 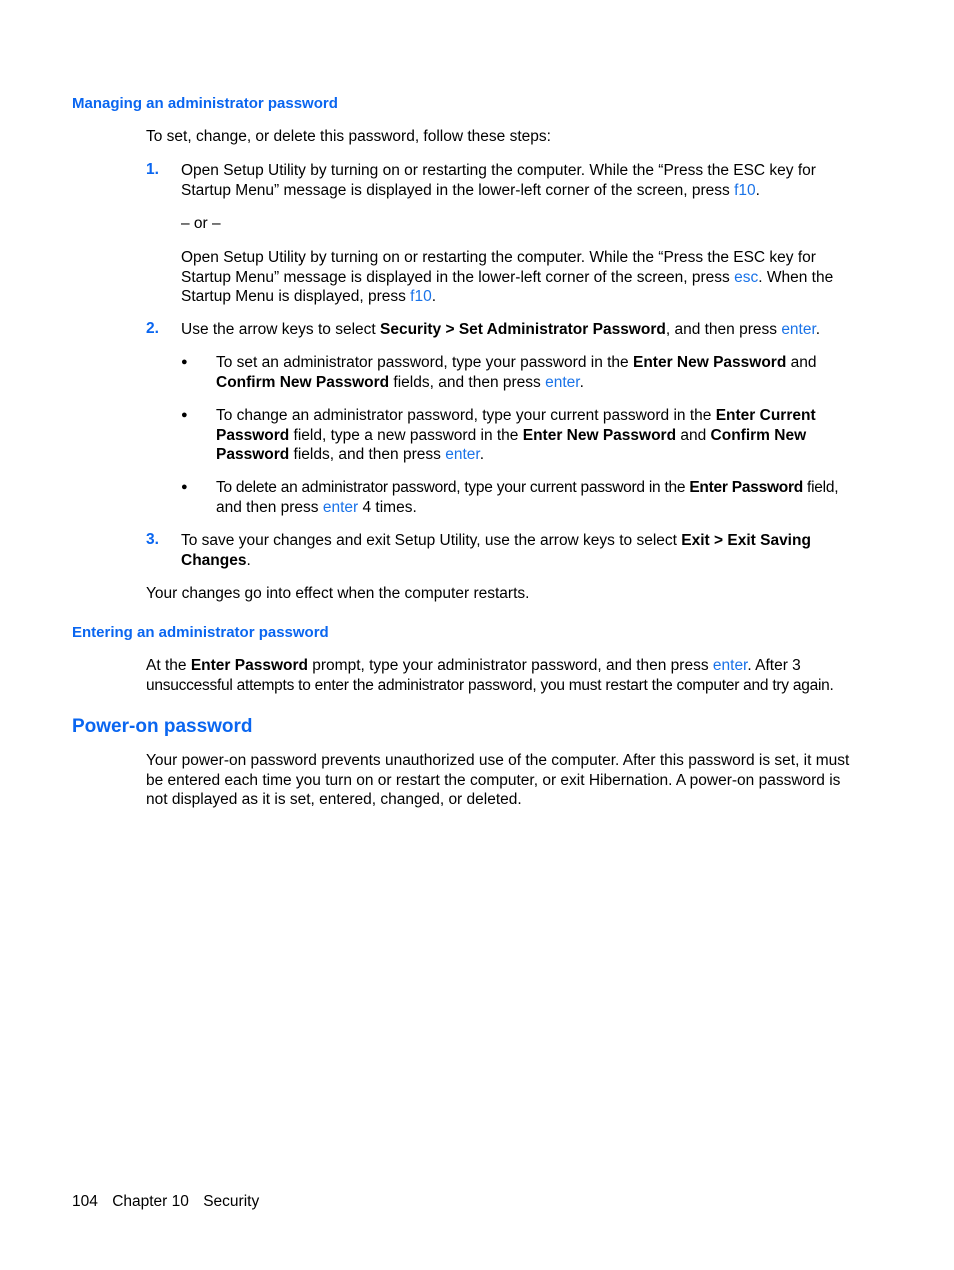 What do you see at coordinates (152, 328) in the screenshot?
I see `step-number-2: 2.` at bounding box center [152, 328].